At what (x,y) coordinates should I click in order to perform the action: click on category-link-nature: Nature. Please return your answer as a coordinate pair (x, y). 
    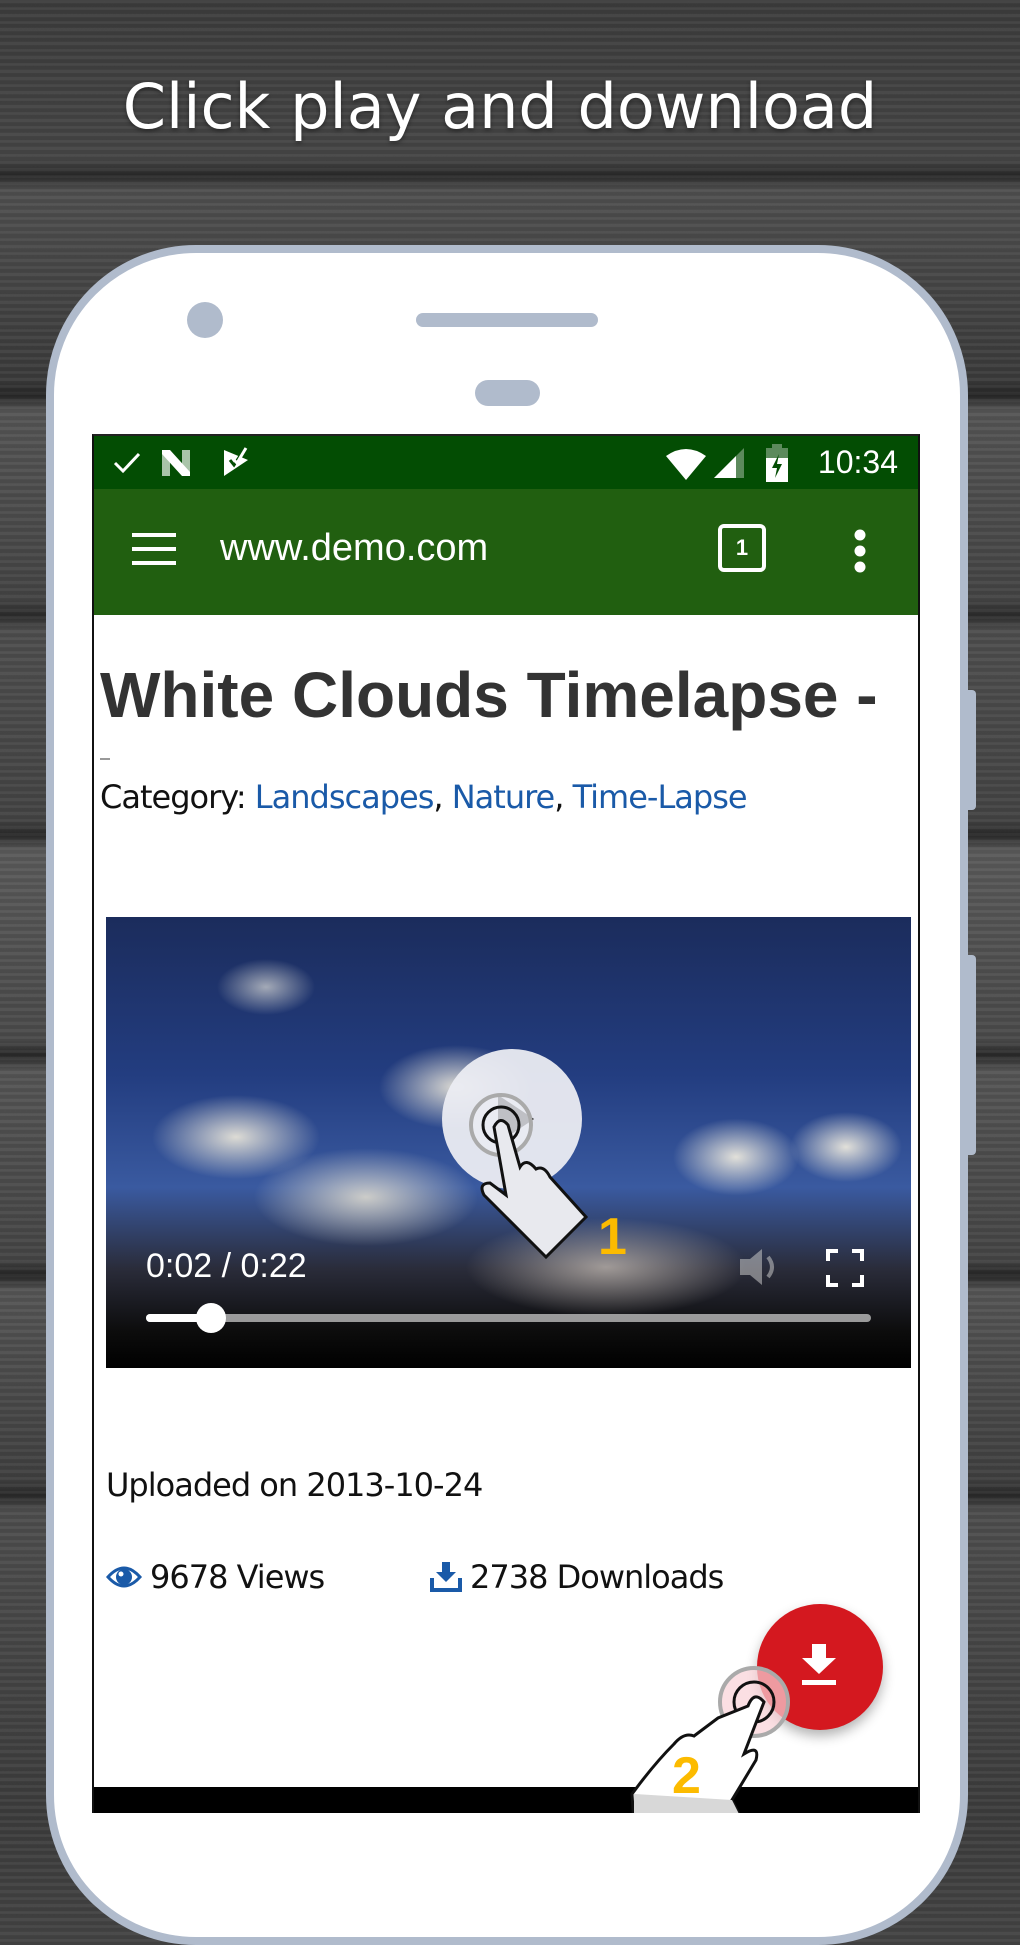
    Looking at the image, I should click on (504, 797).